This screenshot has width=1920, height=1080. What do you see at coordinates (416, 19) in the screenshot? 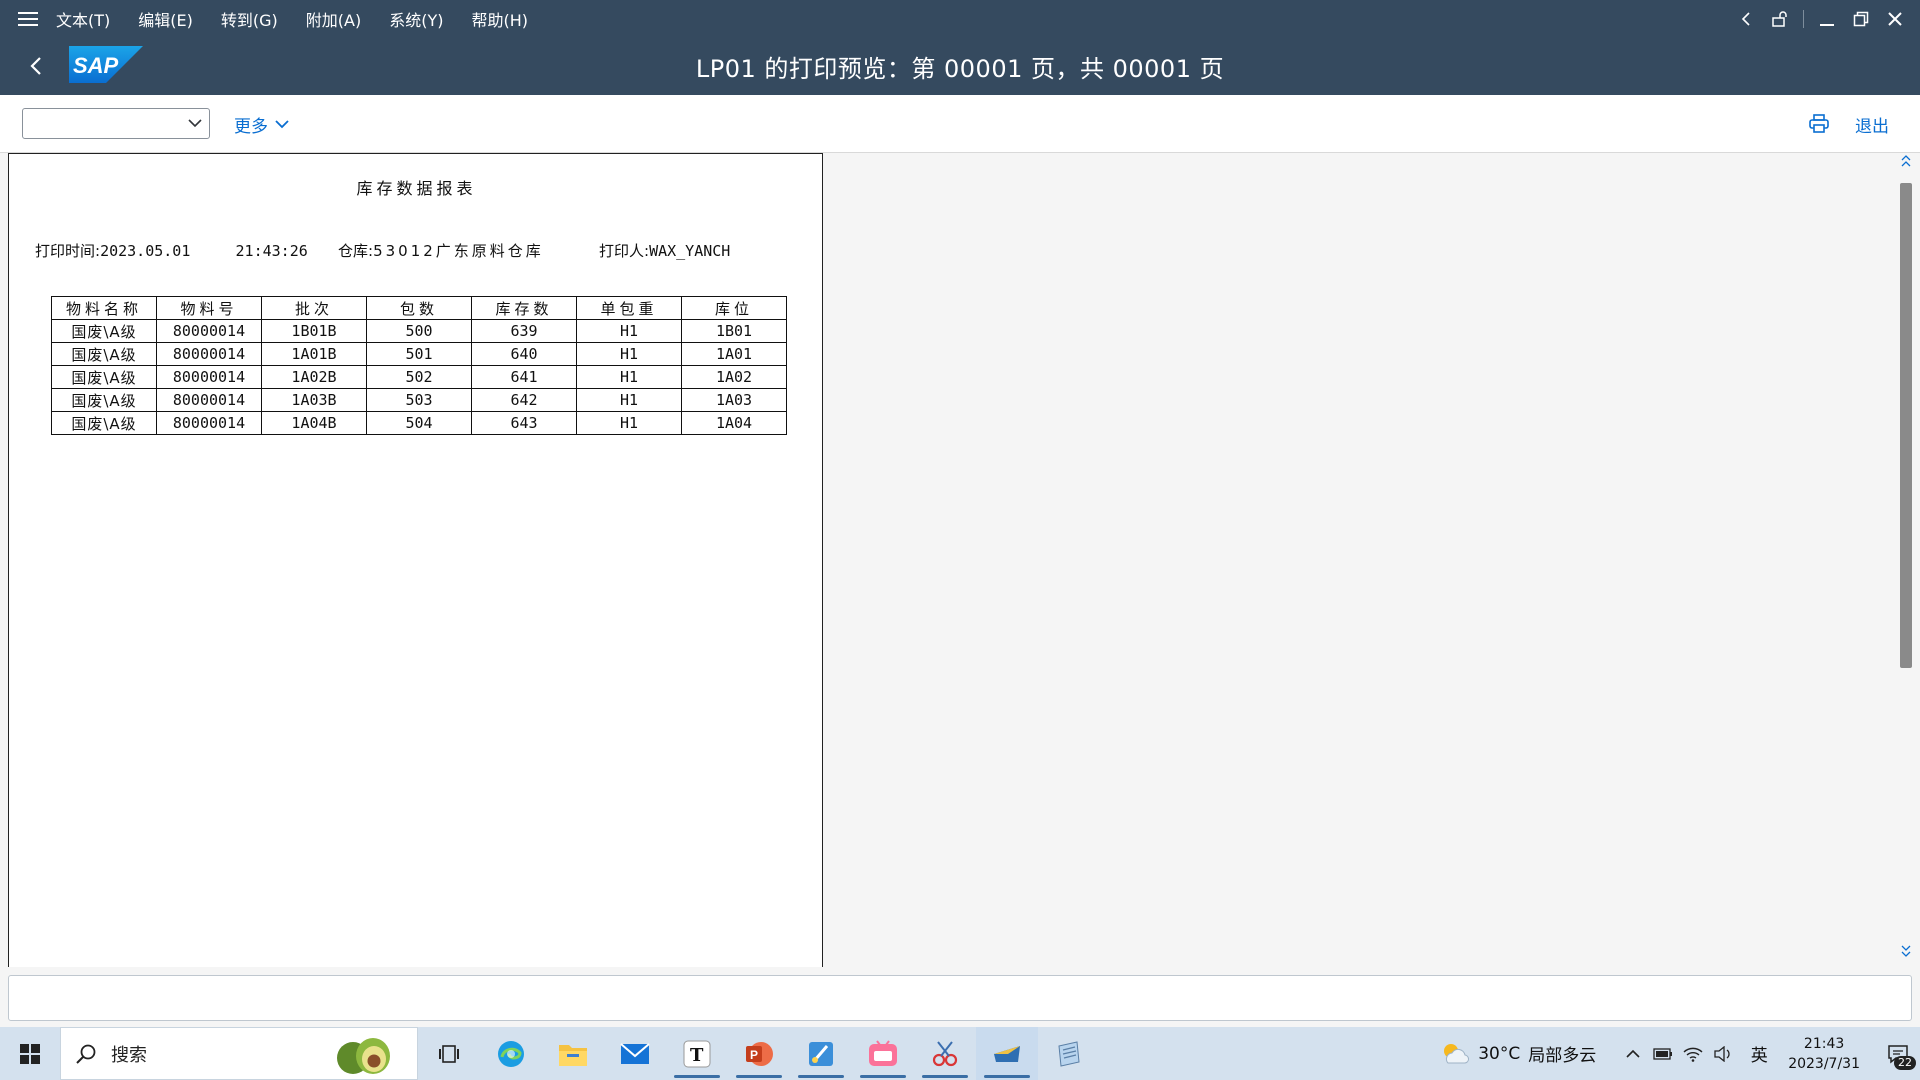
I see `menu-item-system: 系统(Y)` at bounding box center [416, 19].